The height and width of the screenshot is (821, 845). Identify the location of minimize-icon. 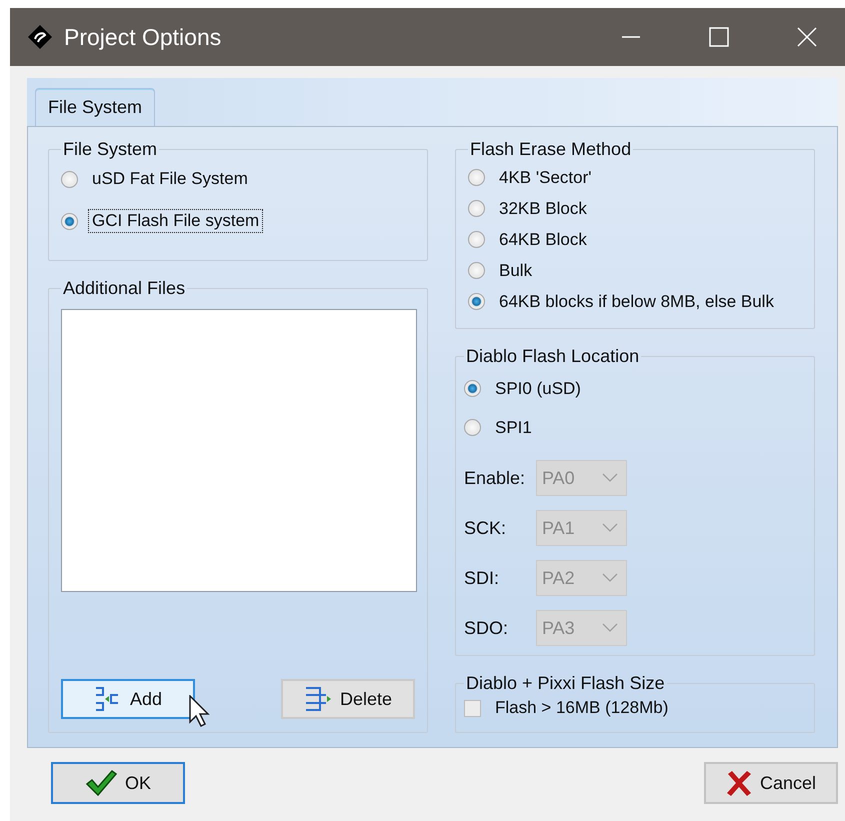
(631, 37).